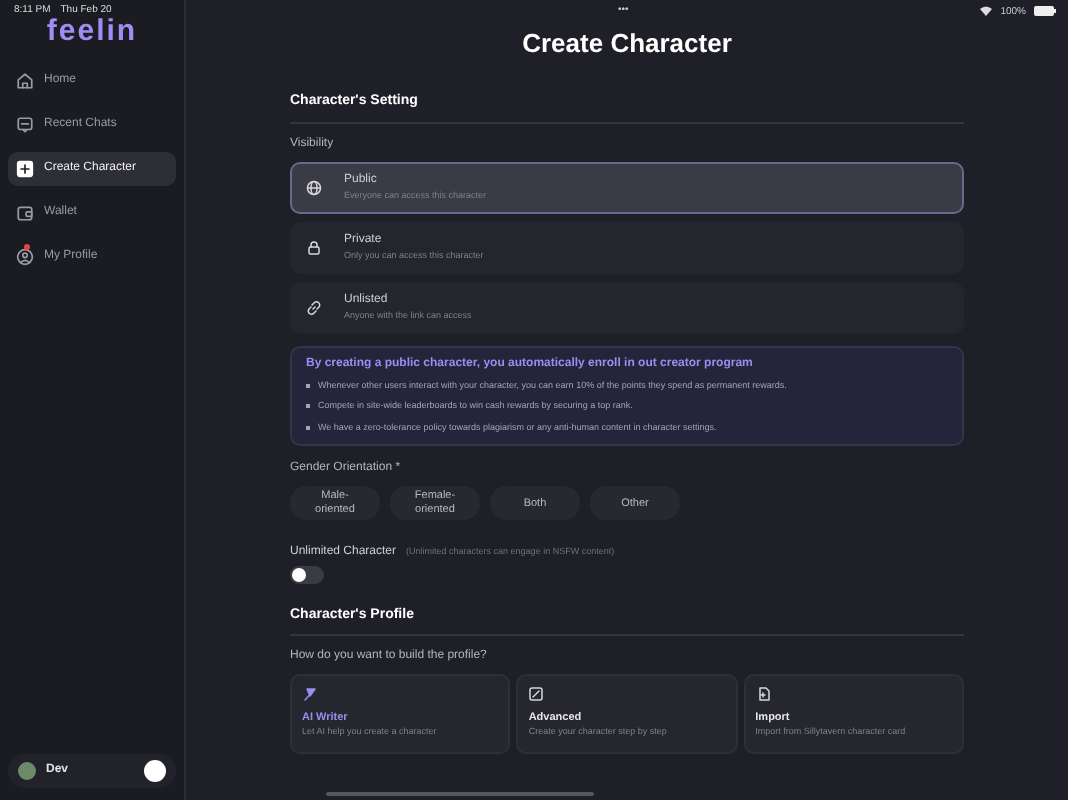  I want to click on wallet-icon, so click(25, 213).